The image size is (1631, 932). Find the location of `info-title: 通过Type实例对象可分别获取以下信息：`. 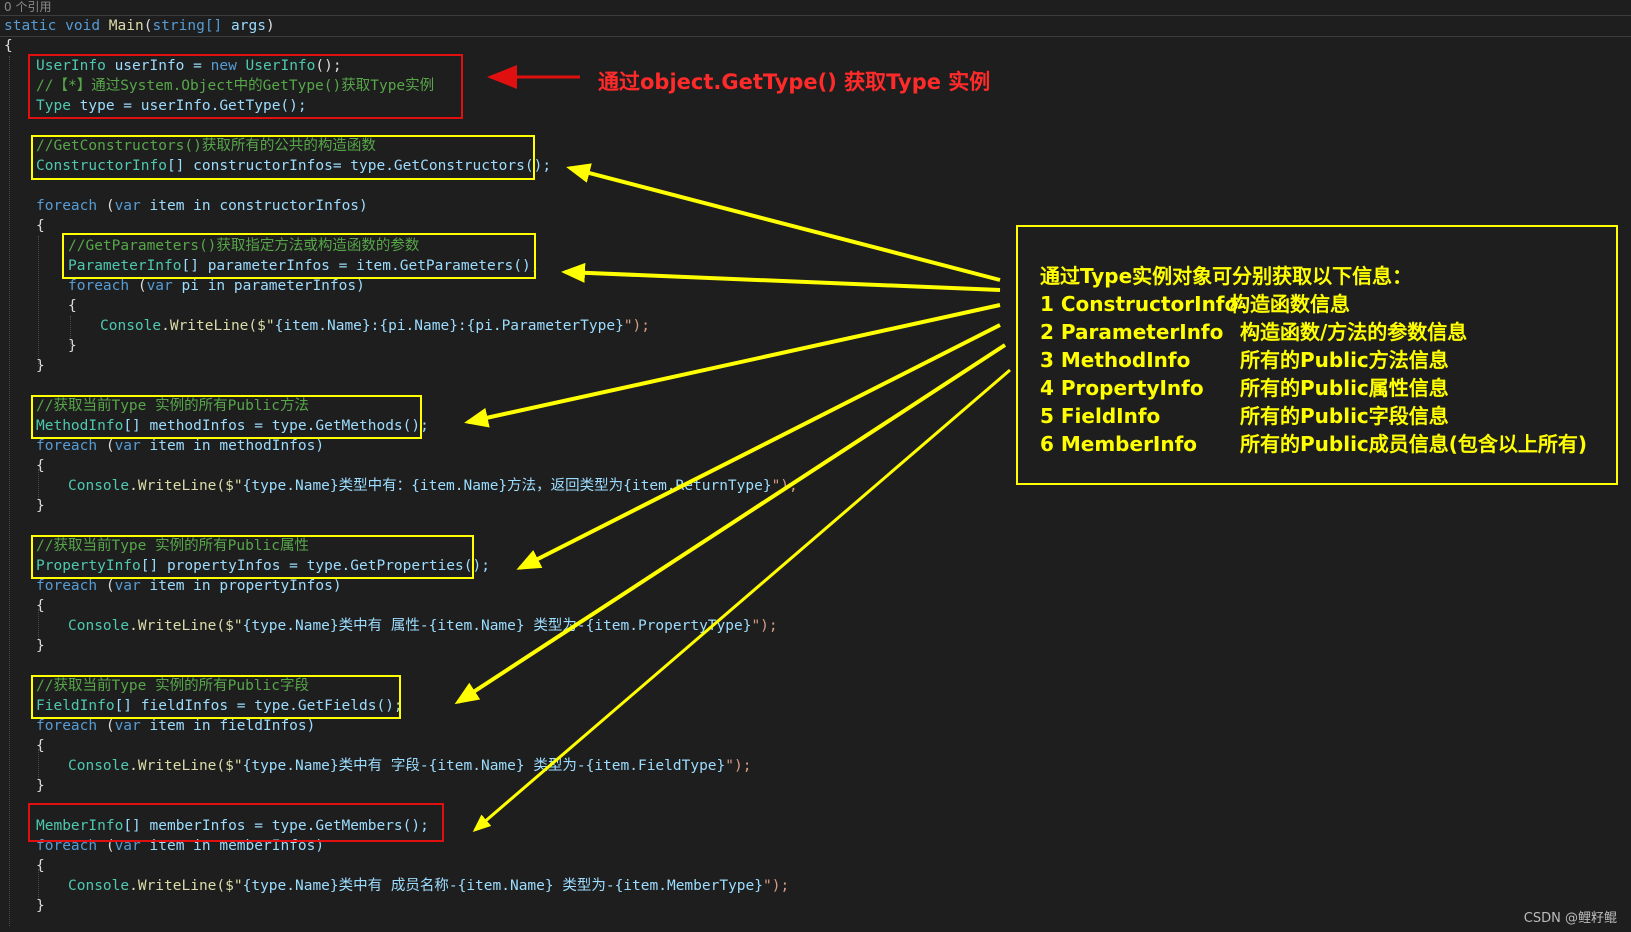

info-title: 通过Type实例对象可分别获取以下信息： is located at coordinates (1226, 276).